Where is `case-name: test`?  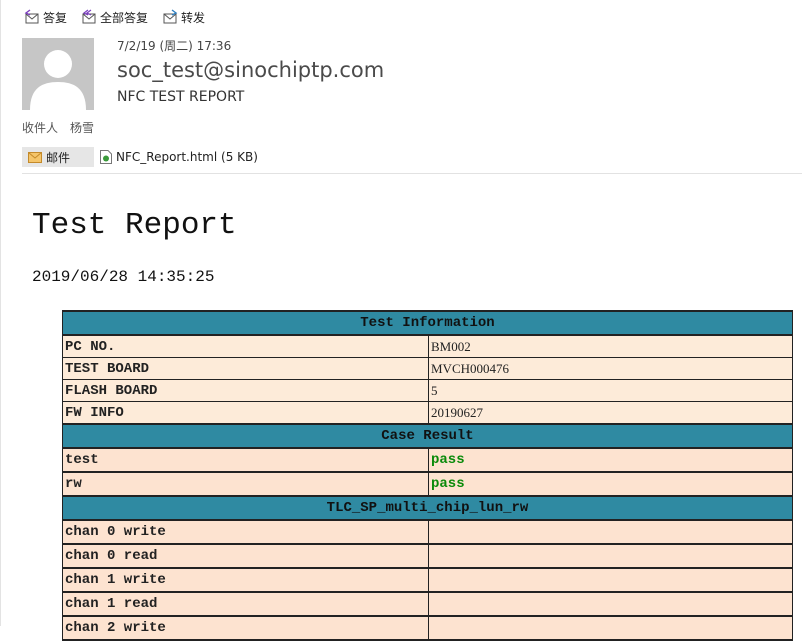 case-name: test is located at coordinates (245, 460).